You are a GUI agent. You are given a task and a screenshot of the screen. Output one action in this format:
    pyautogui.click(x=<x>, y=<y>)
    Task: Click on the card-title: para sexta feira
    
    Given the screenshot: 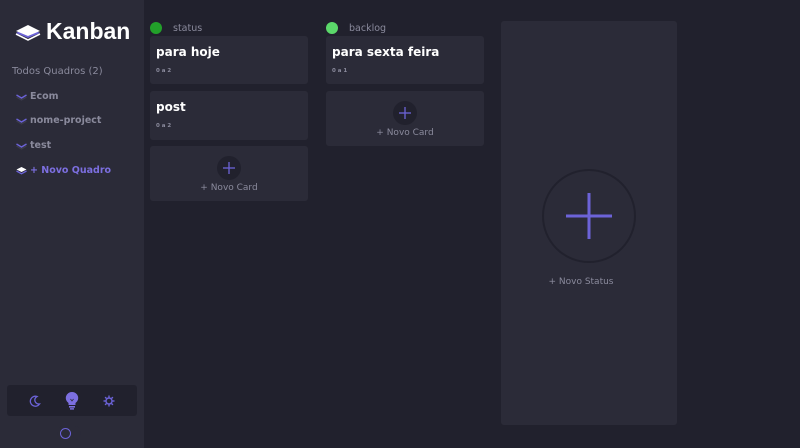 What is the action you would take?
    pyautogui.click(x=386, y=52)
    